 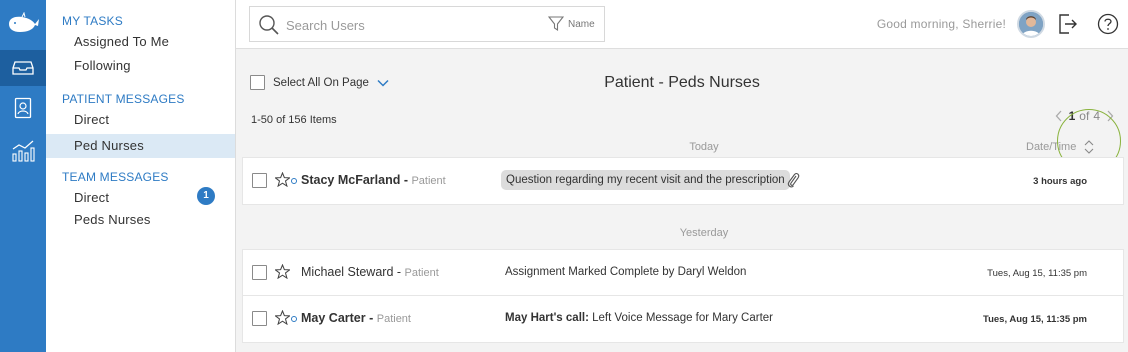 I want to click on top-header: Name Good morning, Sherrie!, so click(x=682, y=24).